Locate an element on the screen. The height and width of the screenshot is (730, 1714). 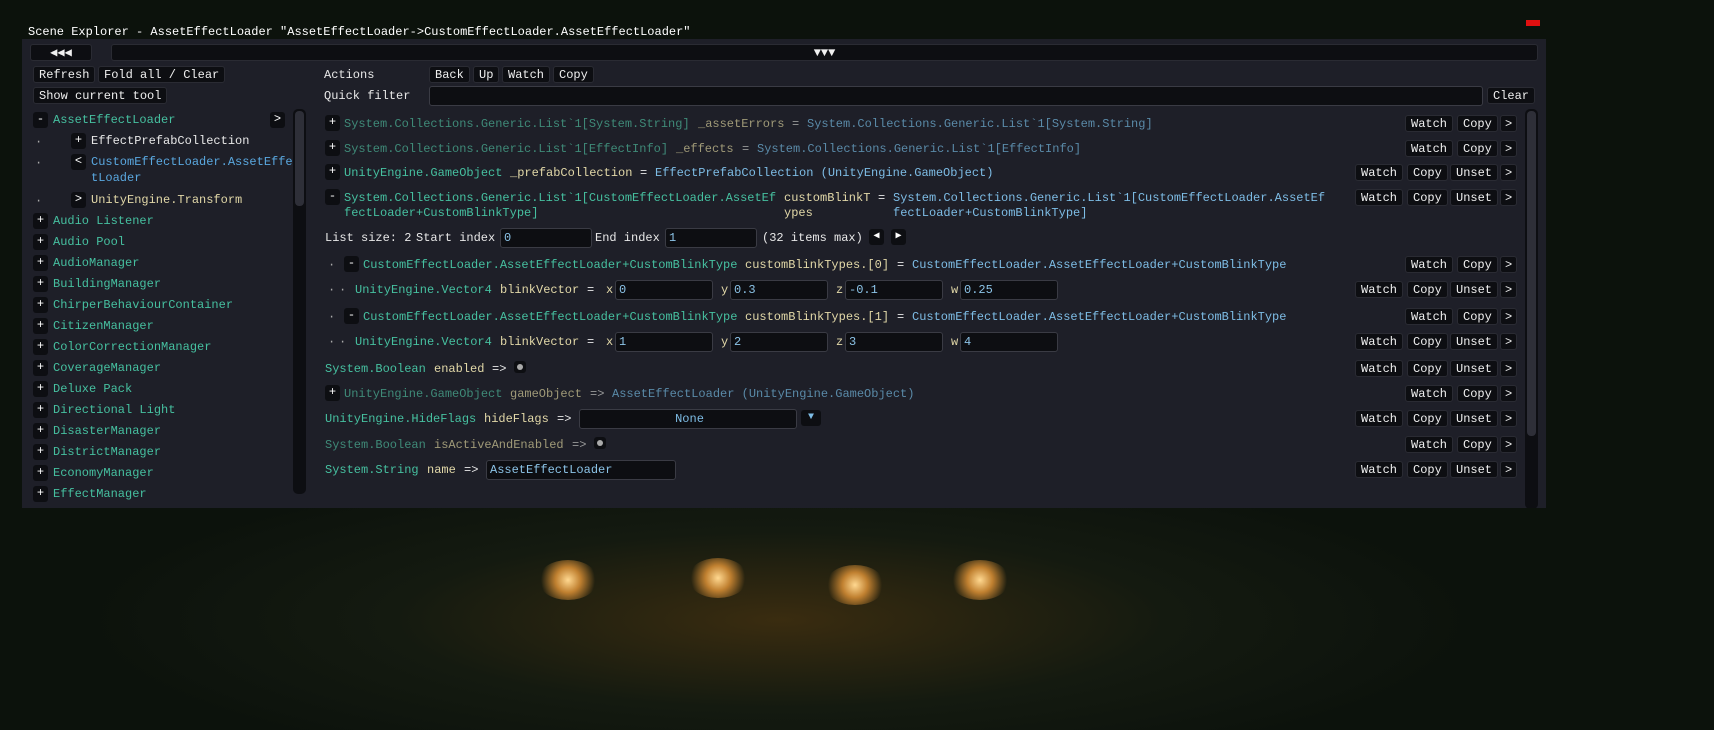
next-page-button: ▶ is located at coordinates (898, 237).